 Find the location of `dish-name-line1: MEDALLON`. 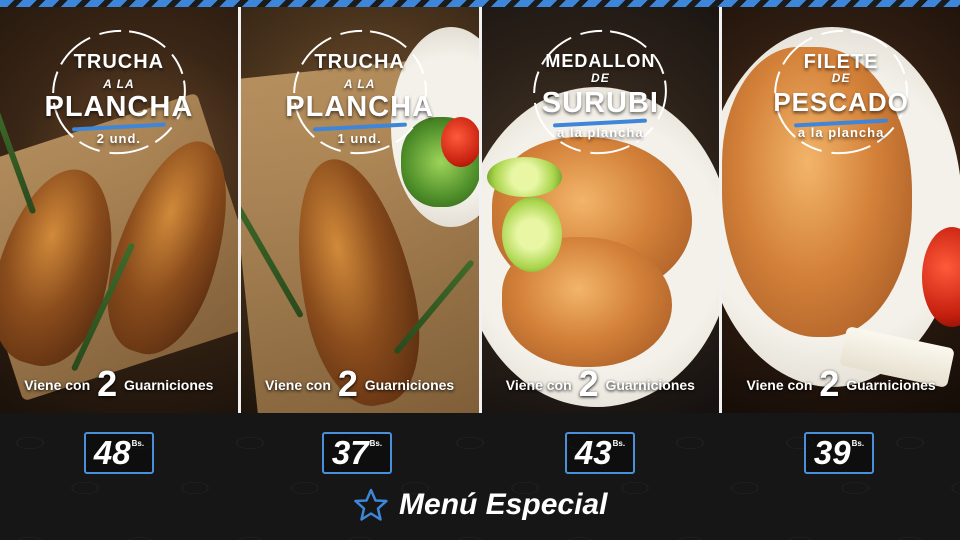

dish-name-line1: MEDALLON is located at coordinates (600, 61).